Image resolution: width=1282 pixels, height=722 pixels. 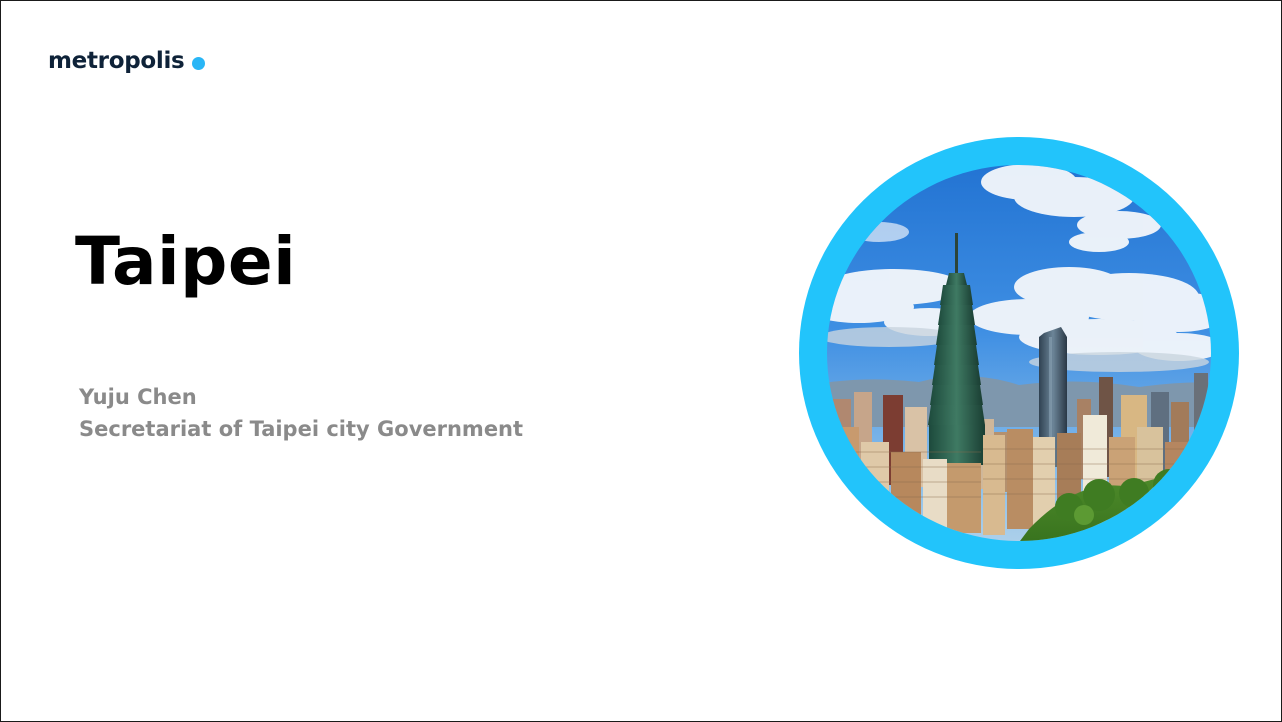 What do you see at coordinates (301, 429) in the screenshot?
I see `presenter-affiliation: Secretariat of Taipei city Government` at bounding box center [301, 429].